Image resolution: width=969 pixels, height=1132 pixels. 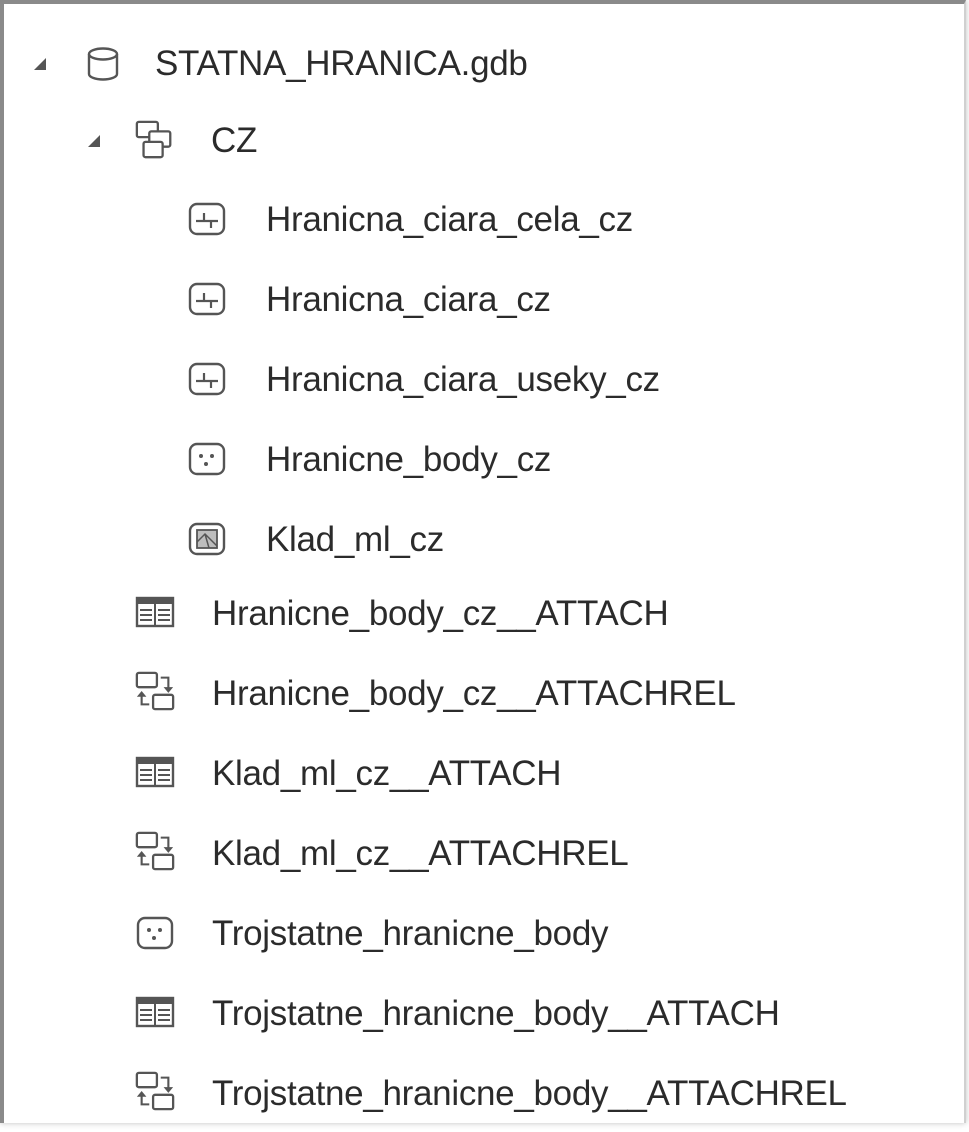 What do you see at coordinates (409, 459) in the screenshot?
I see `tree-item-label: Hranicne_body_cz` at bounding box center [409, 459].